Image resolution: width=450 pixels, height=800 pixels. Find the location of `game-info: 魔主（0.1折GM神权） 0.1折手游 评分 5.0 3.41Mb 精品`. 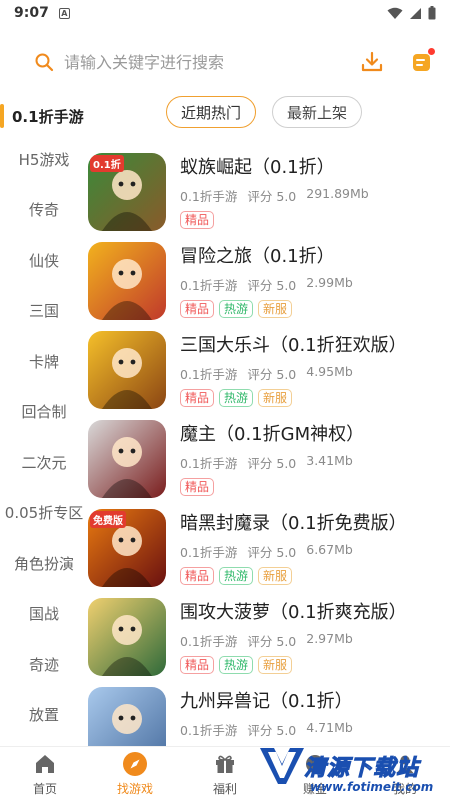

game-info: 魔主（0.1折GM神权） 0.1折手游 评分 5.0 3.41Mb 精品 is located at coordinates (315, 458).